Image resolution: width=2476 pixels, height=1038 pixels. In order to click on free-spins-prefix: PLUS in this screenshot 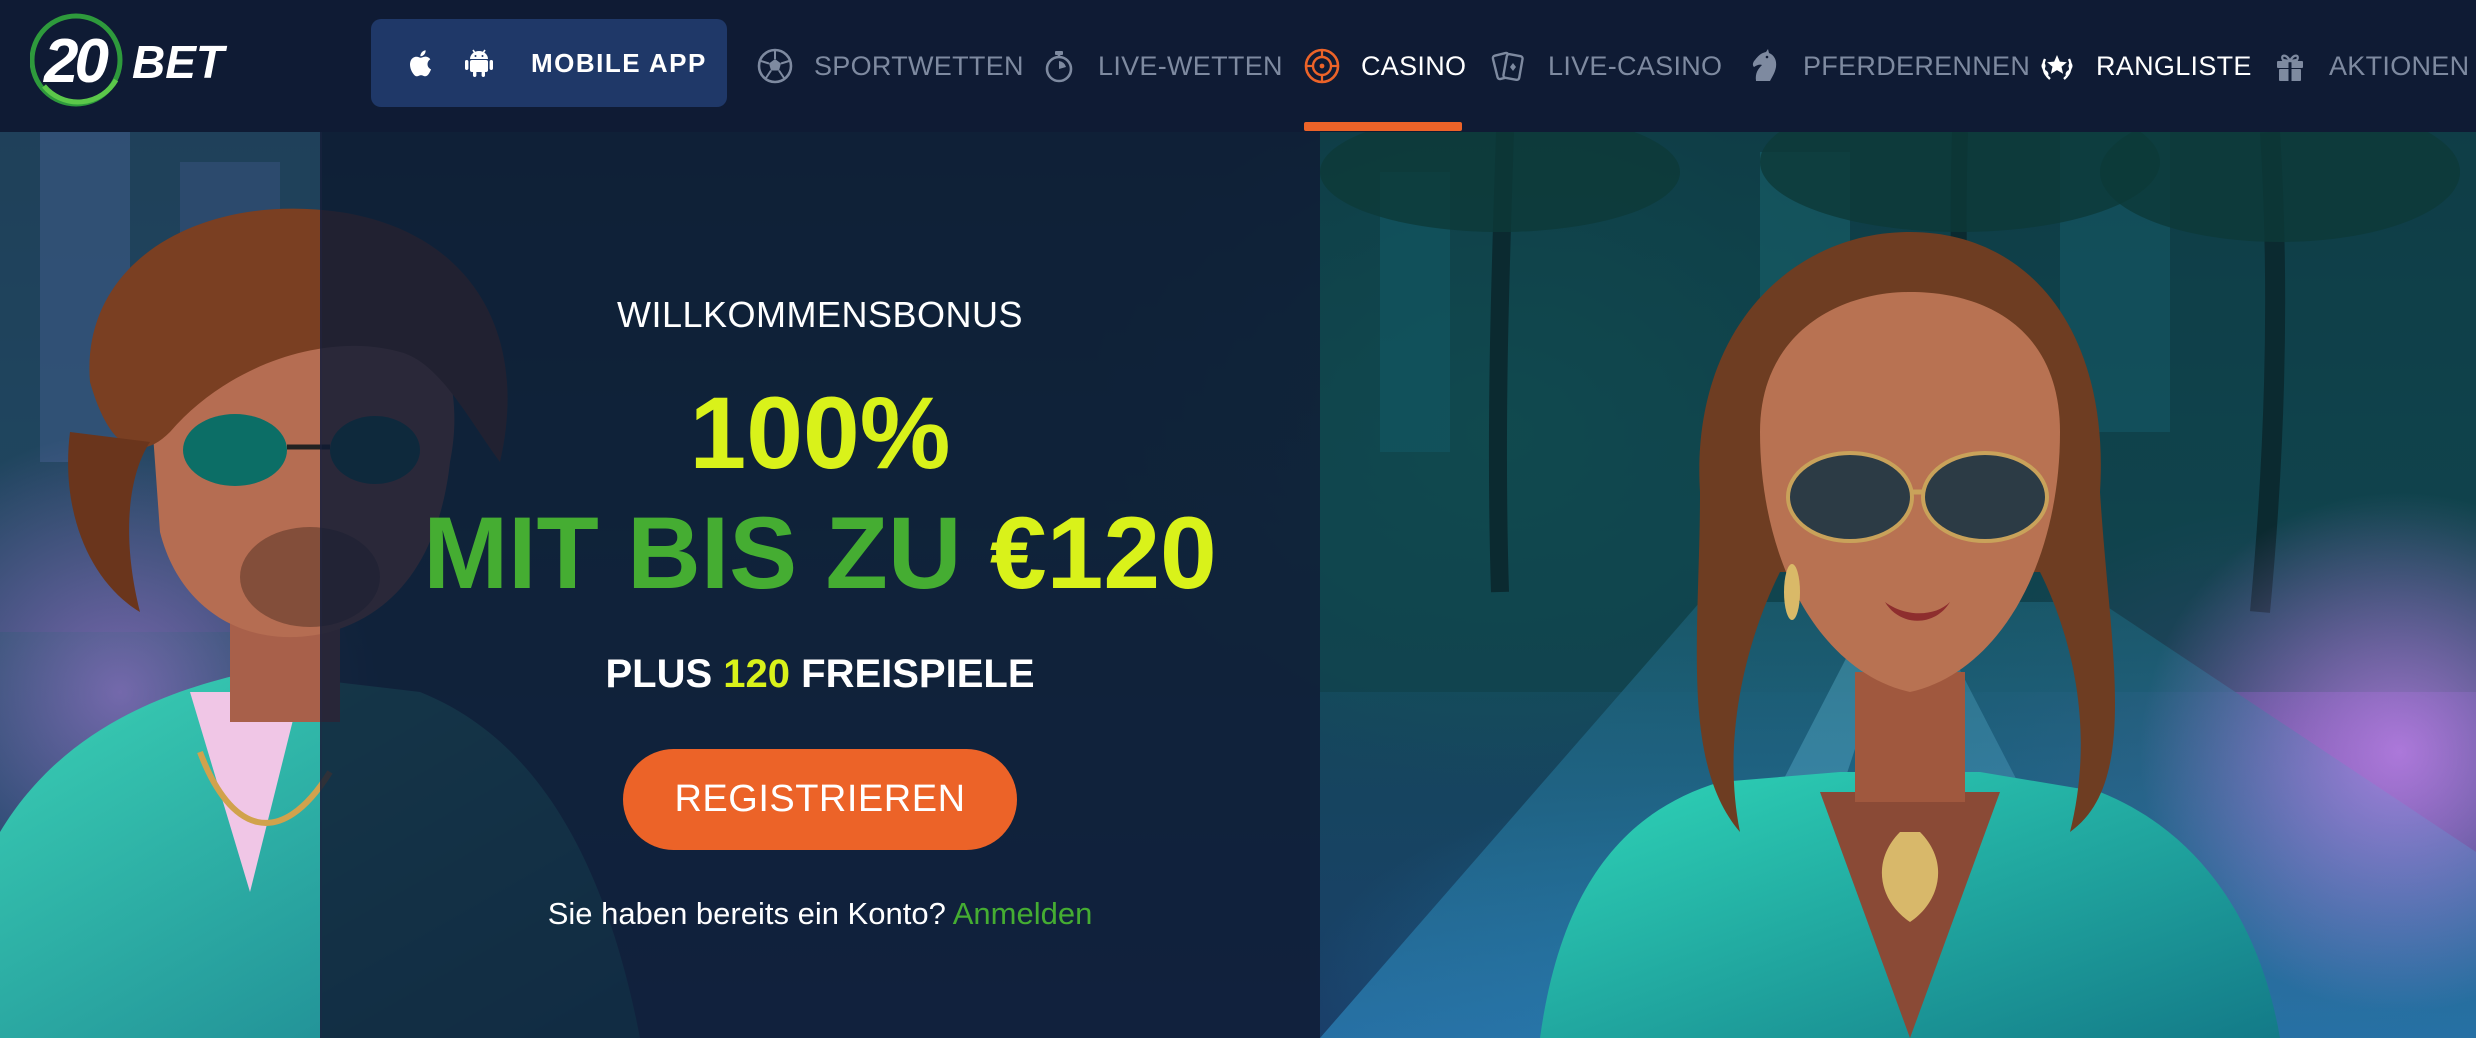, I will do `click(664, 674)`.